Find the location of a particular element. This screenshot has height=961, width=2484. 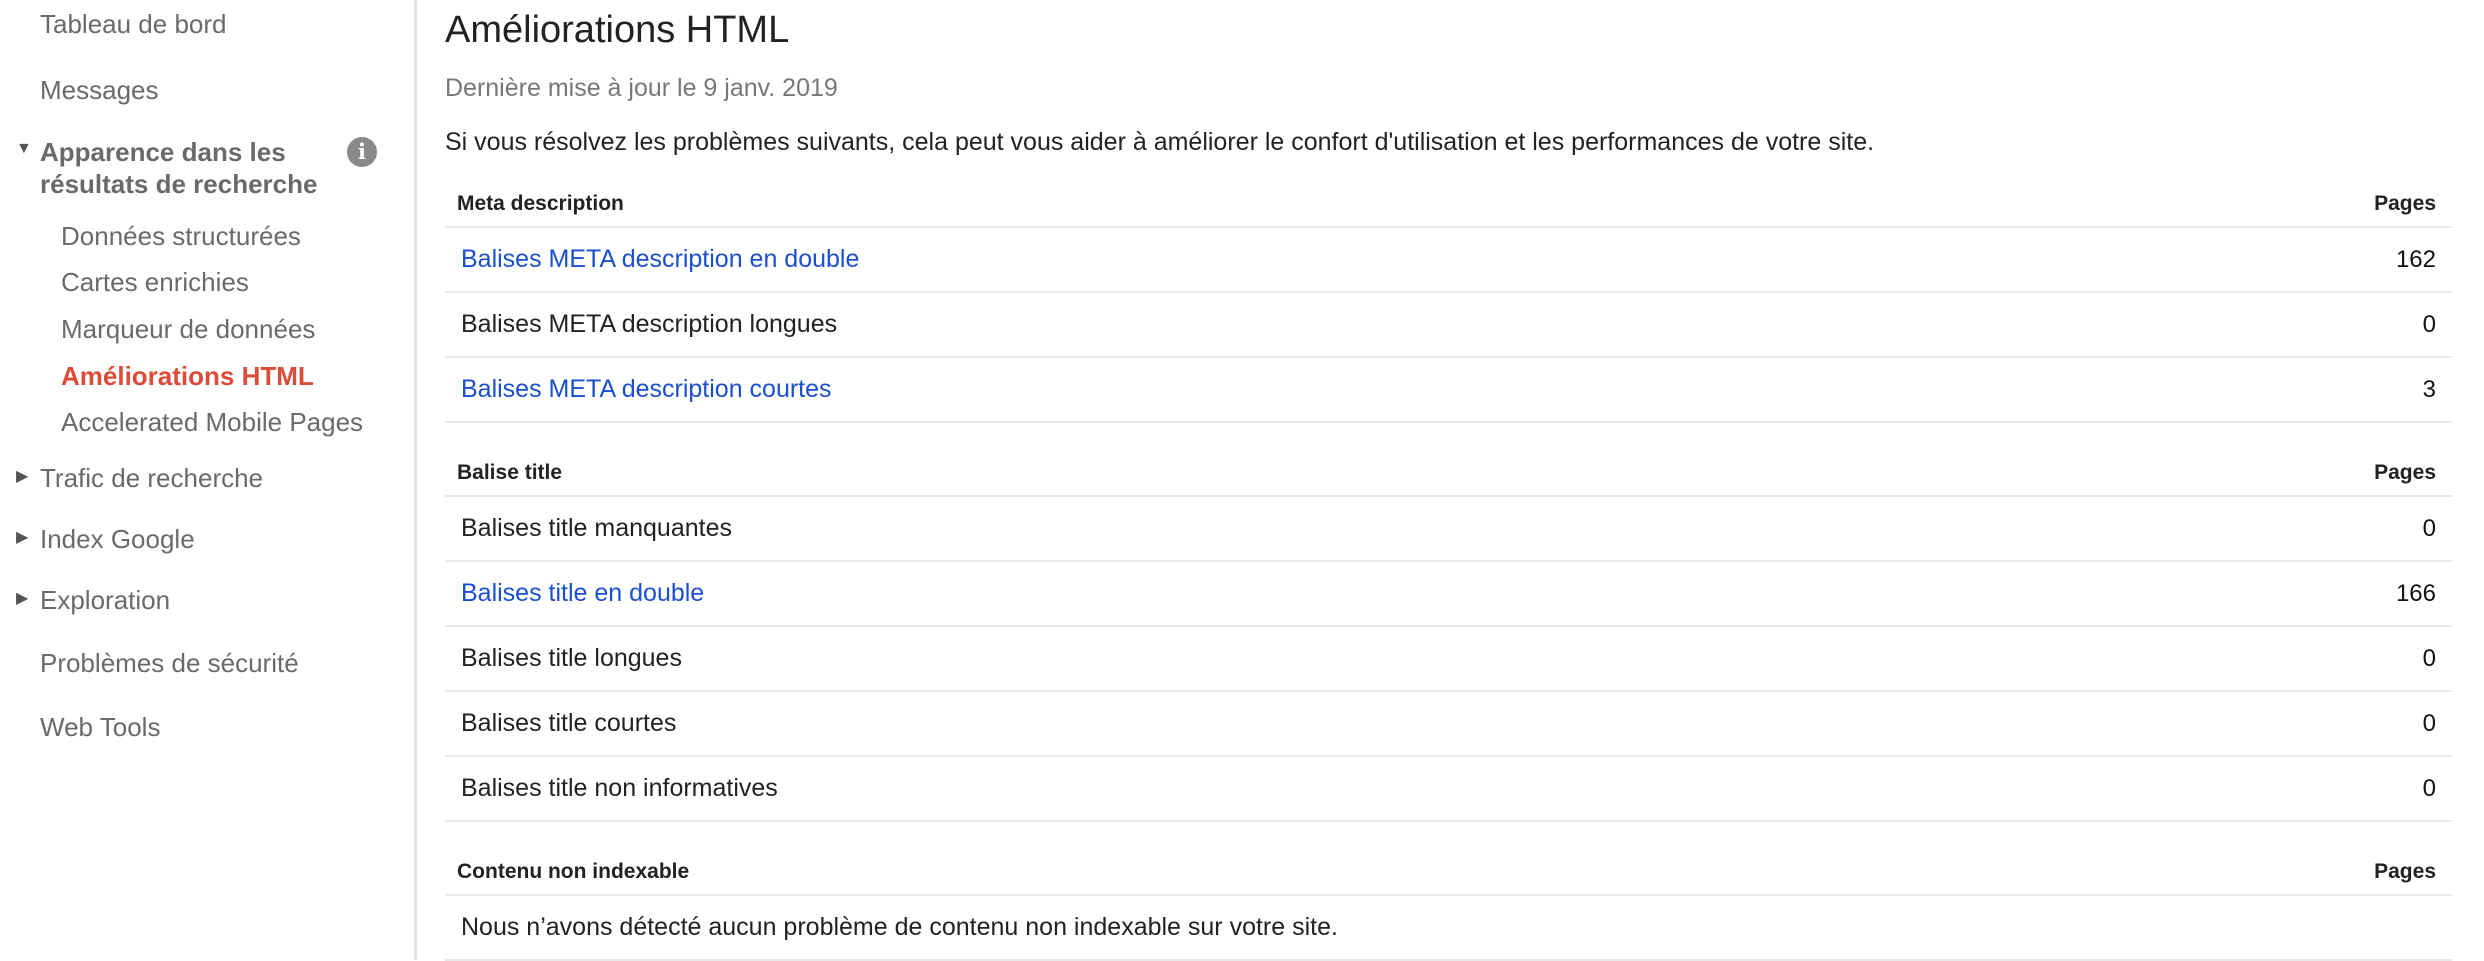

issue-link: Balises META description en double is located at coordinates (660, 259).